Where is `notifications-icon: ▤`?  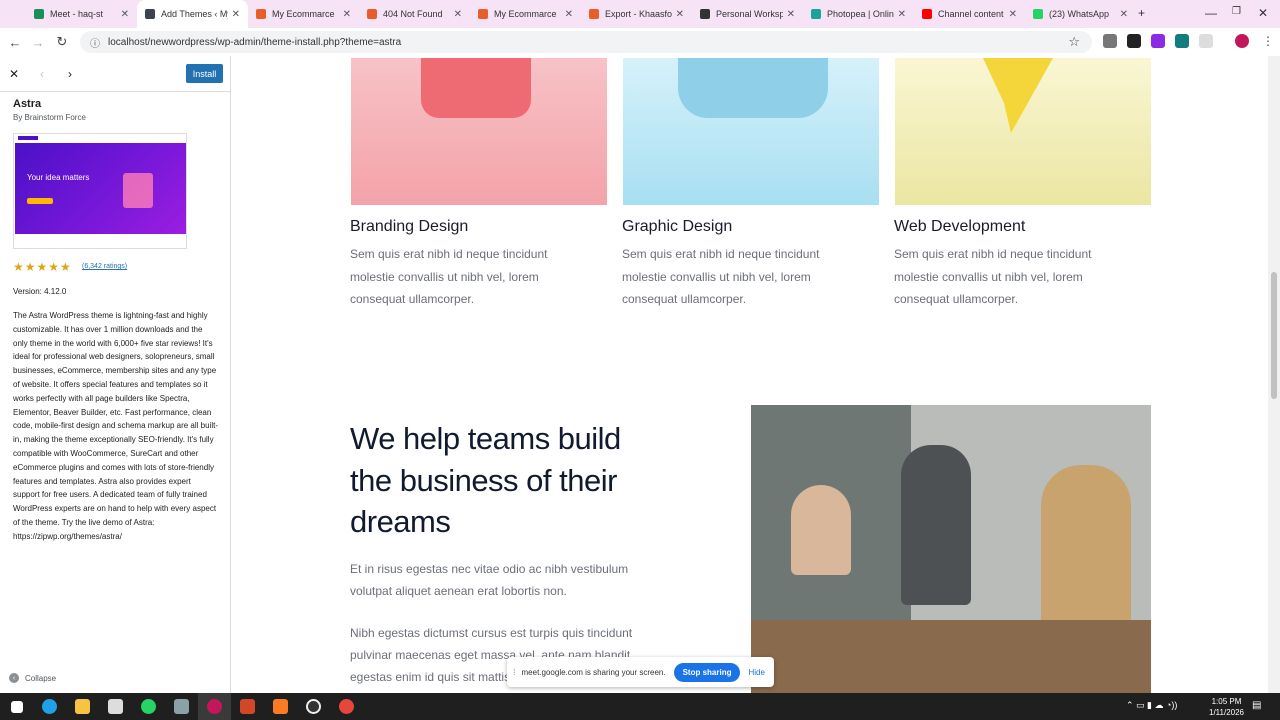
notifications-icon: ▤ is located at coordinates (1256, 705).